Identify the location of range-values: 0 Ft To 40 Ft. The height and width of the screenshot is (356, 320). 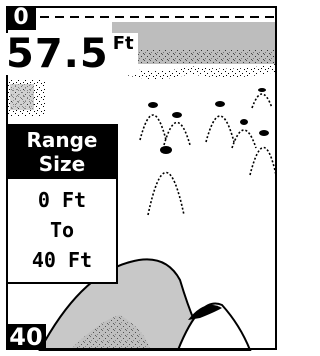
(62, 227).